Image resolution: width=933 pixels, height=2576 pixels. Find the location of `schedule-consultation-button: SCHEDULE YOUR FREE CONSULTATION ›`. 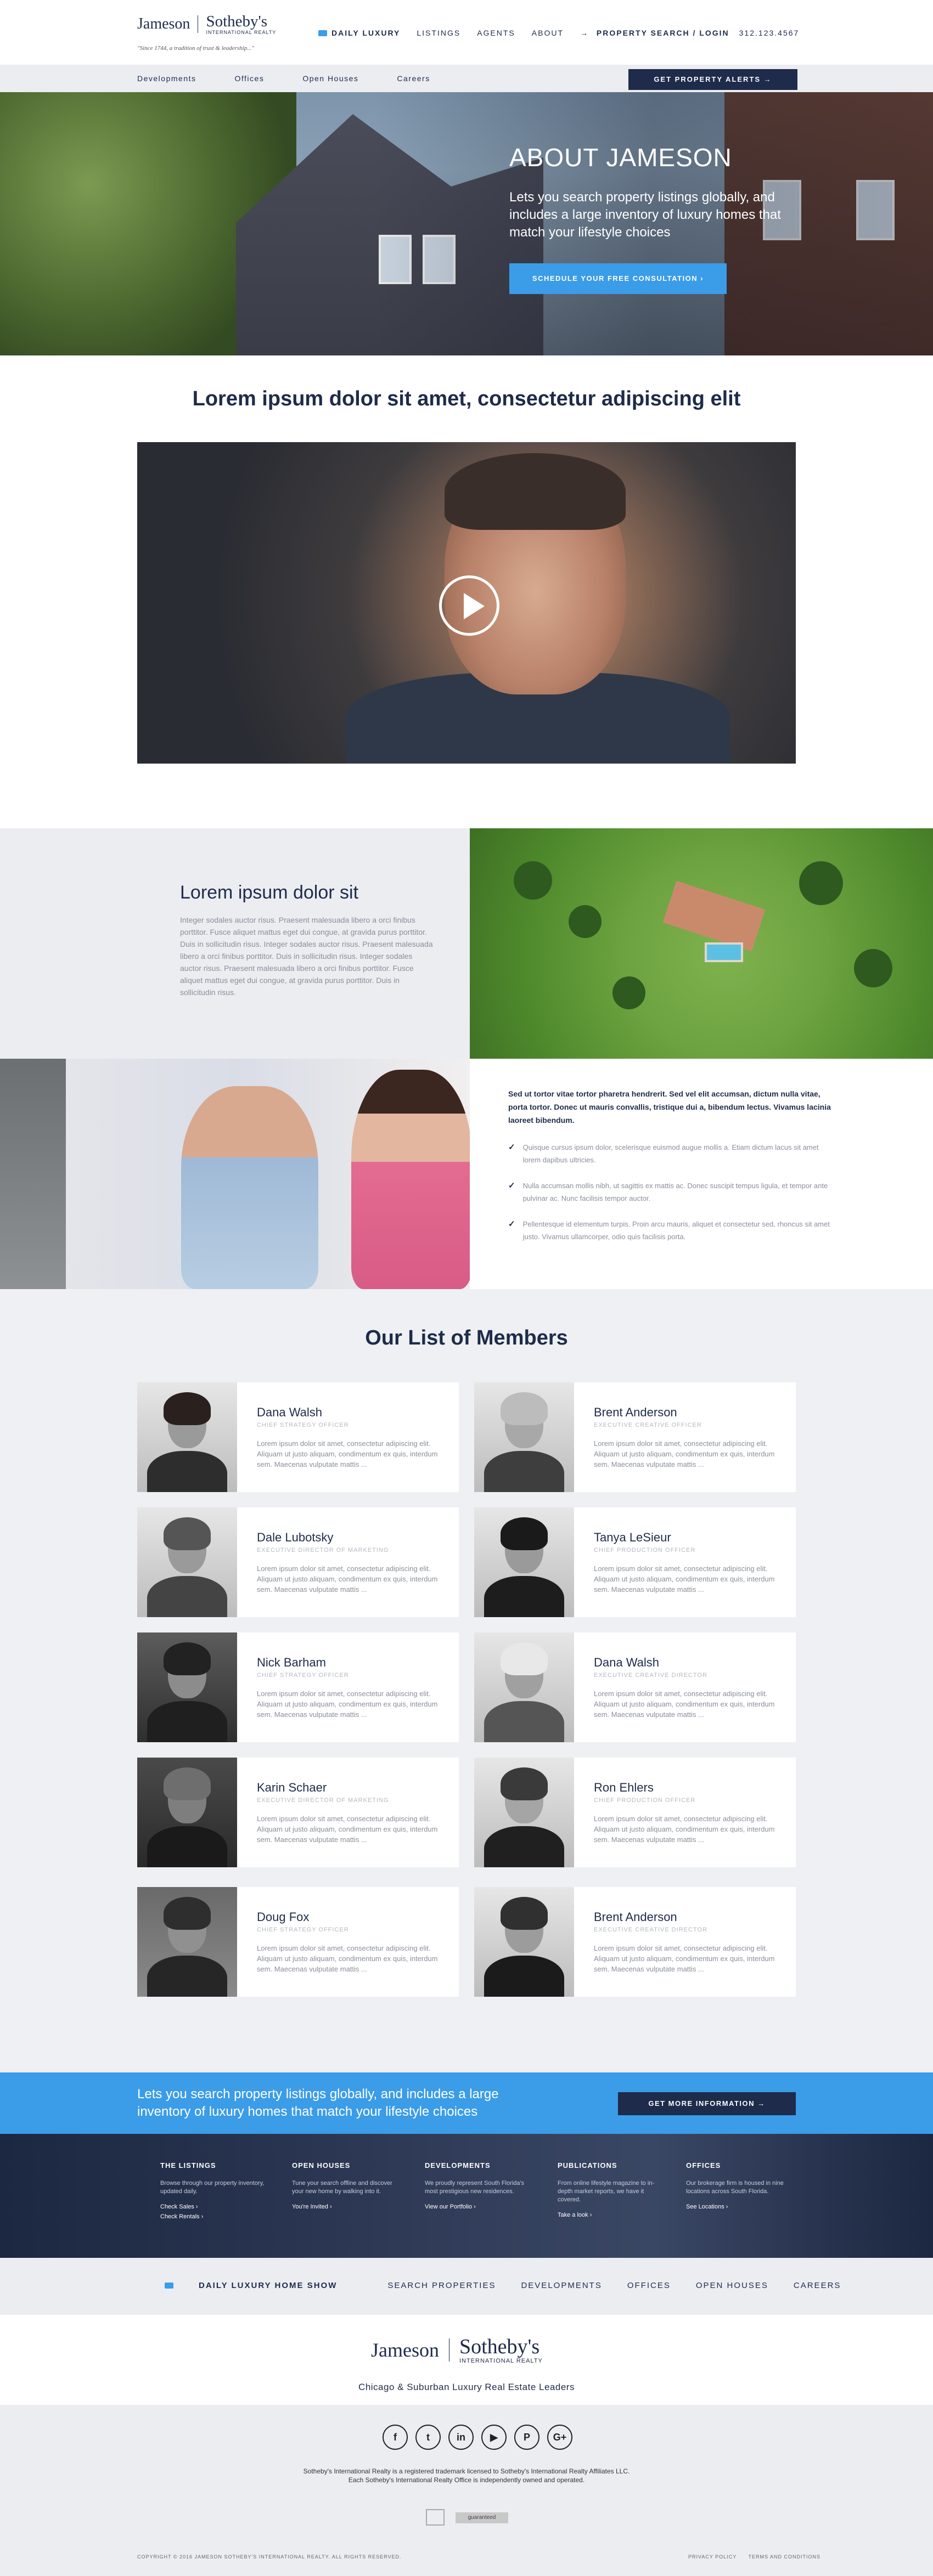

schedule-consultation-button: SCHEDULE YOUR FREE CONSULTATION › is located at coordinates (618, 278).